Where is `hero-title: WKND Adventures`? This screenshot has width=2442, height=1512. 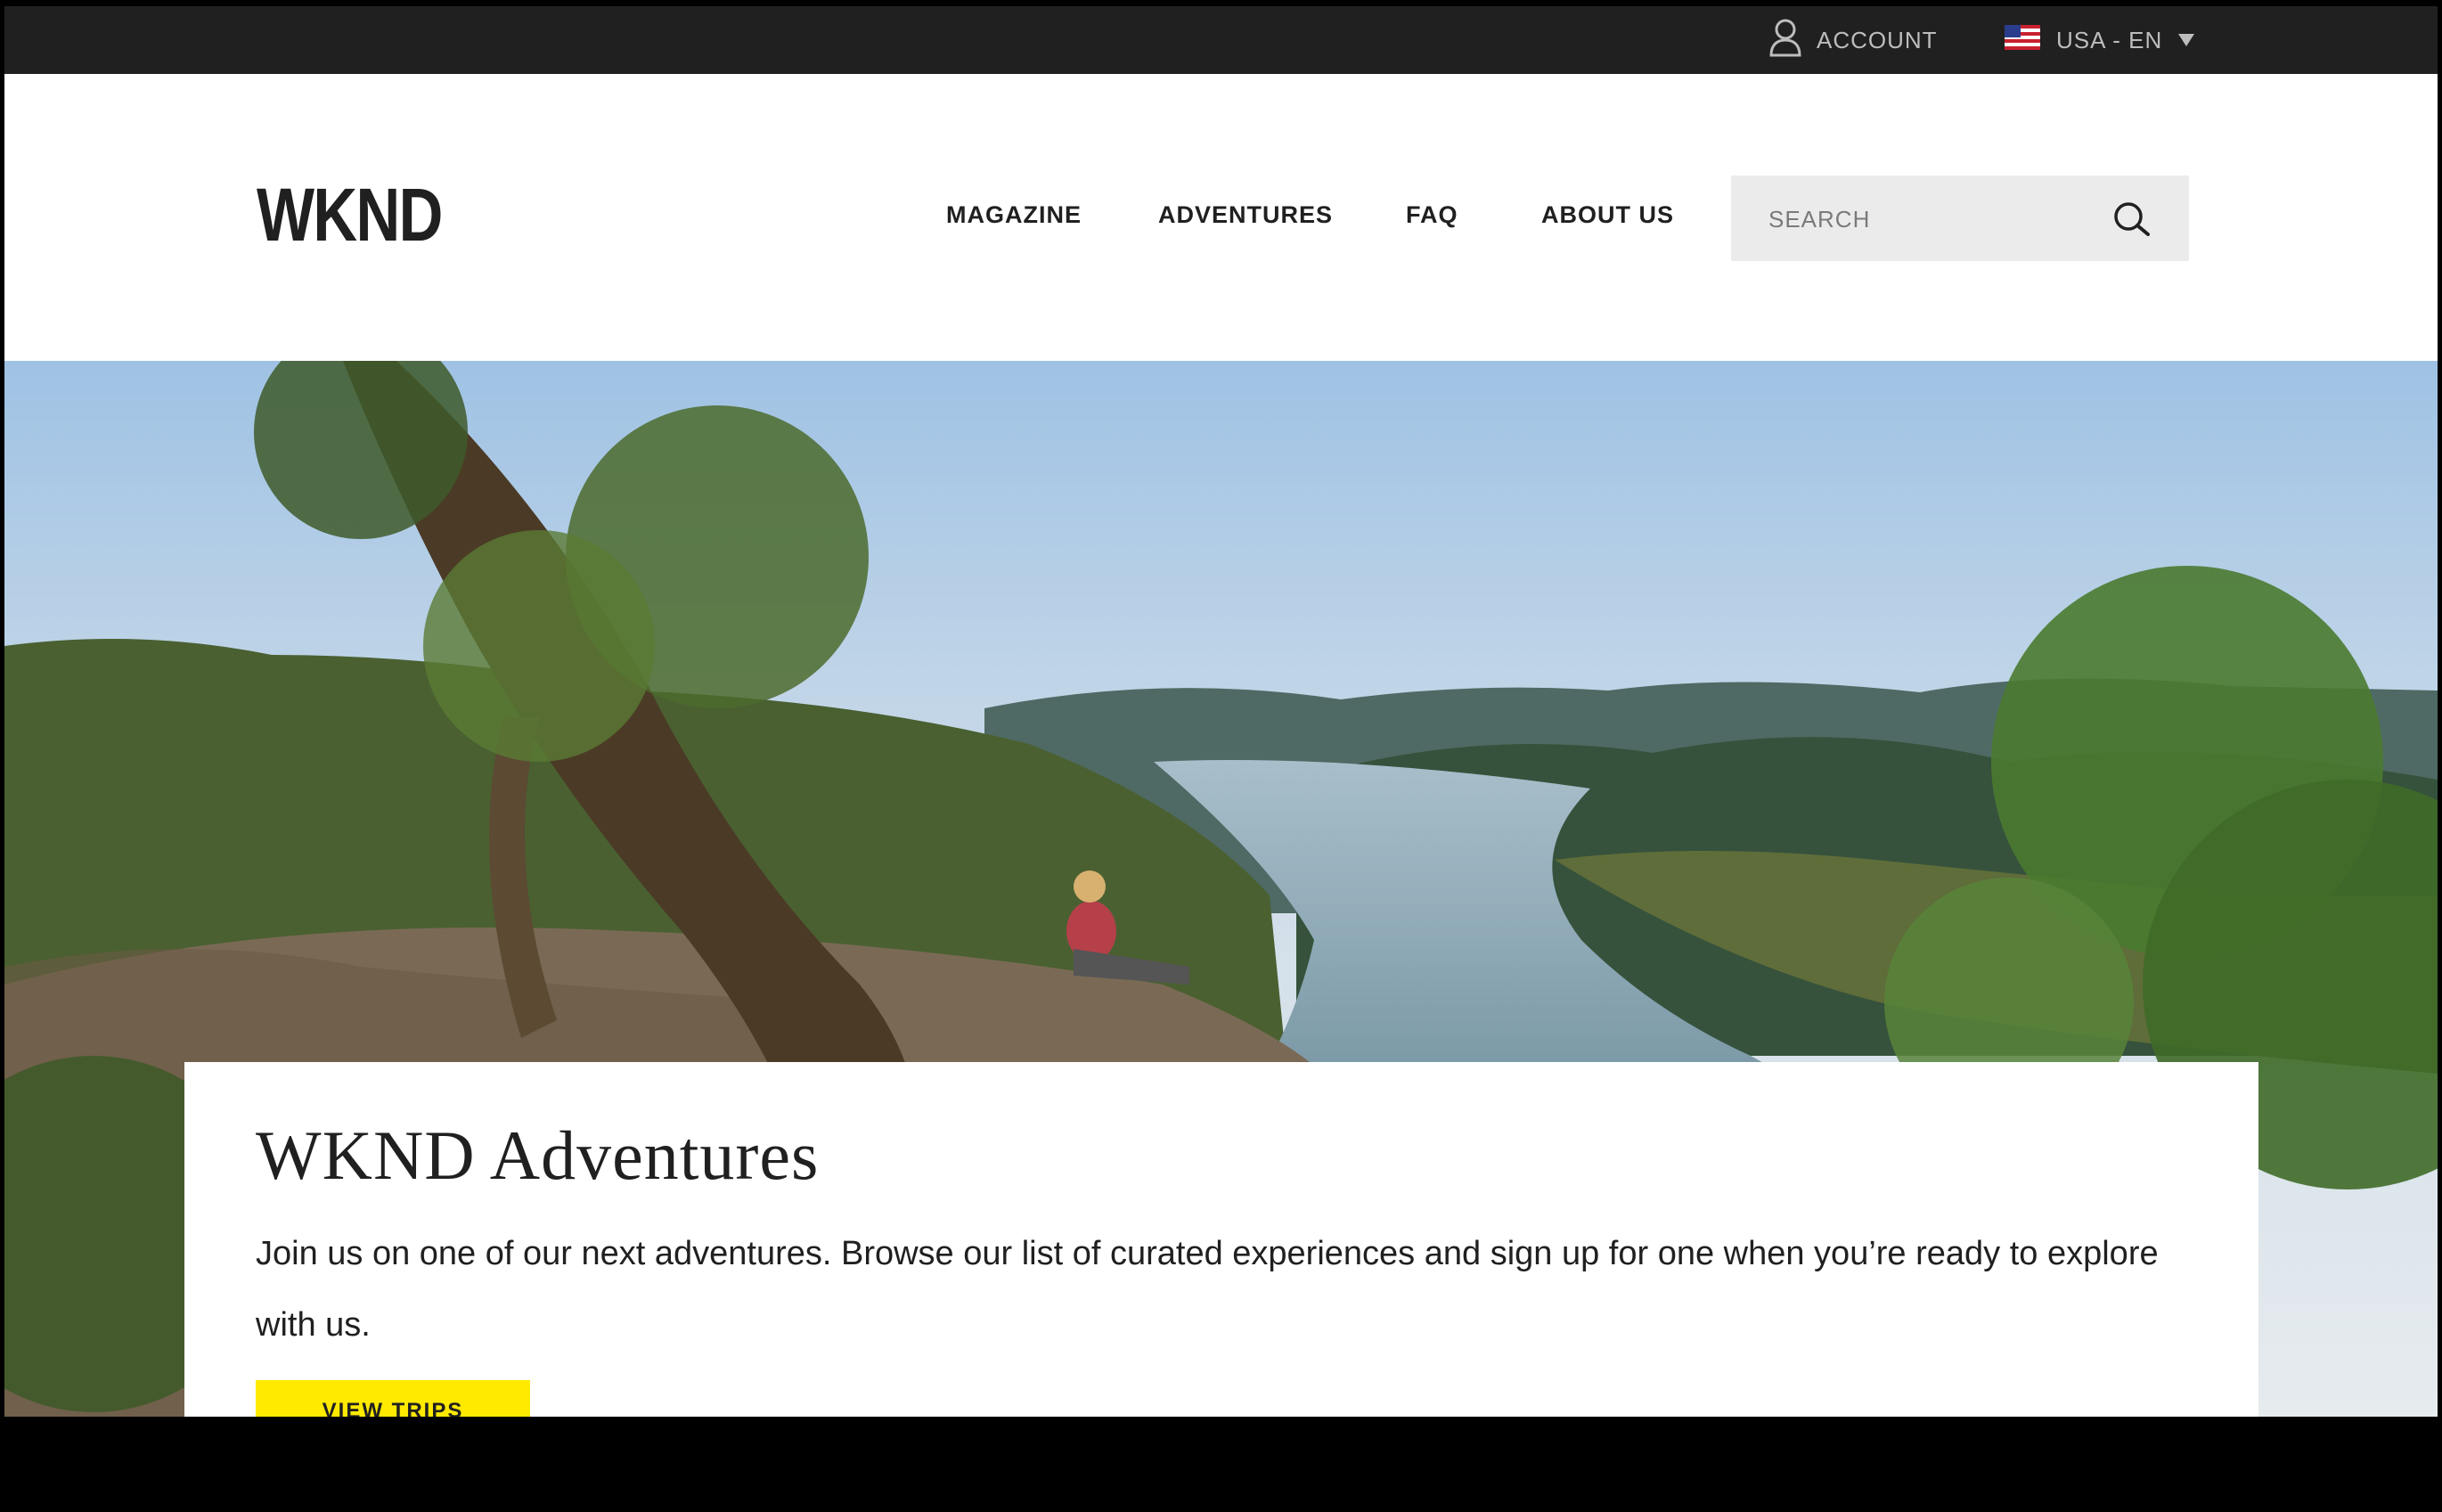 hero-title: WKND Adventures is located at coordinates (538, 1155).